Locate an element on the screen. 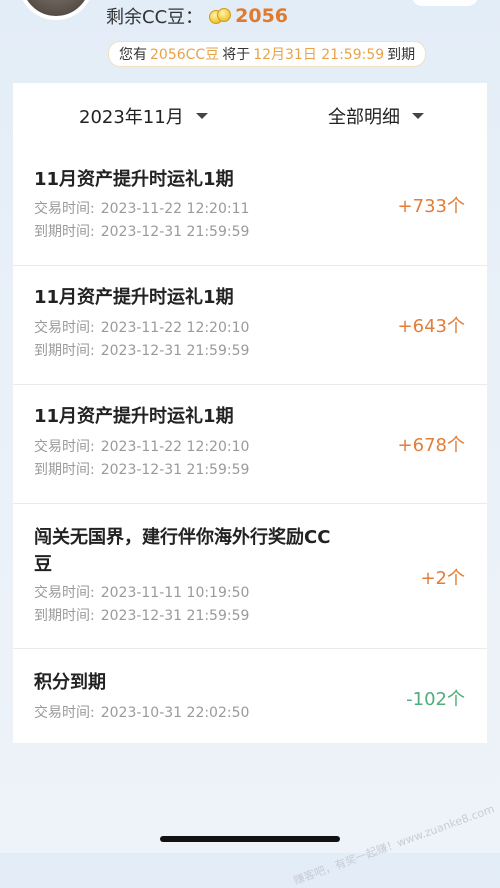 The width and height of the screenshot is (500, 888). top-right-button is located at coordinates (445, 3).